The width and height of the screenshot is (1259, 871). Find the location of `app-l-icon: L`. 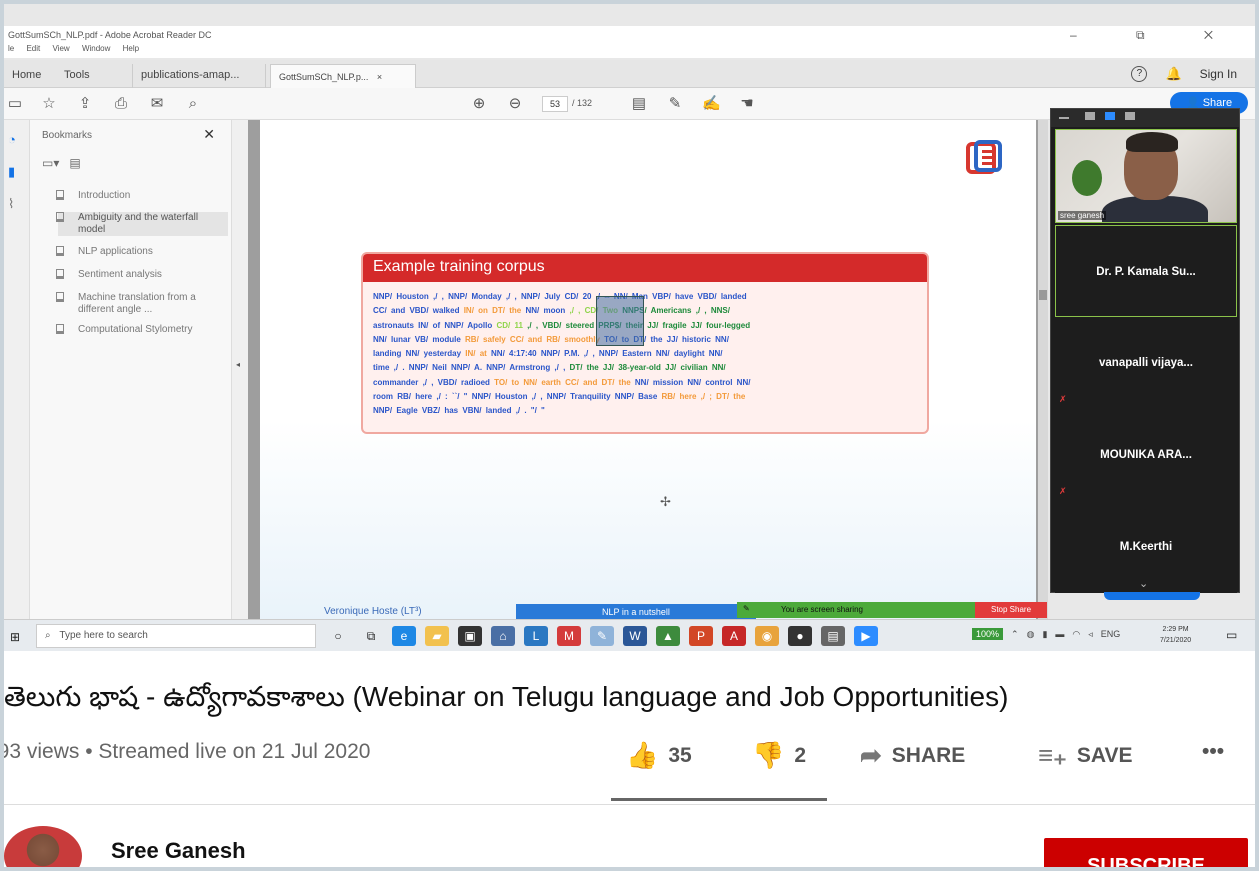

app-l-icon: L is located at coordinates (536, 636).